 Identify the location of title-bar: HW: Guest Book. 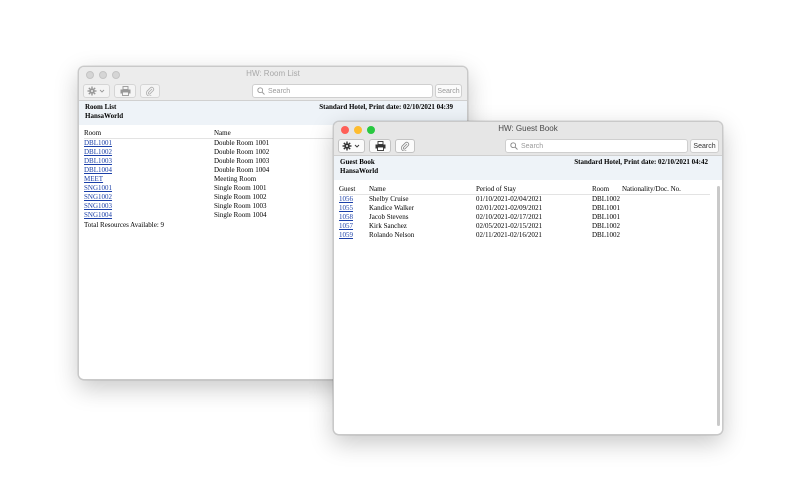
(528, 130).